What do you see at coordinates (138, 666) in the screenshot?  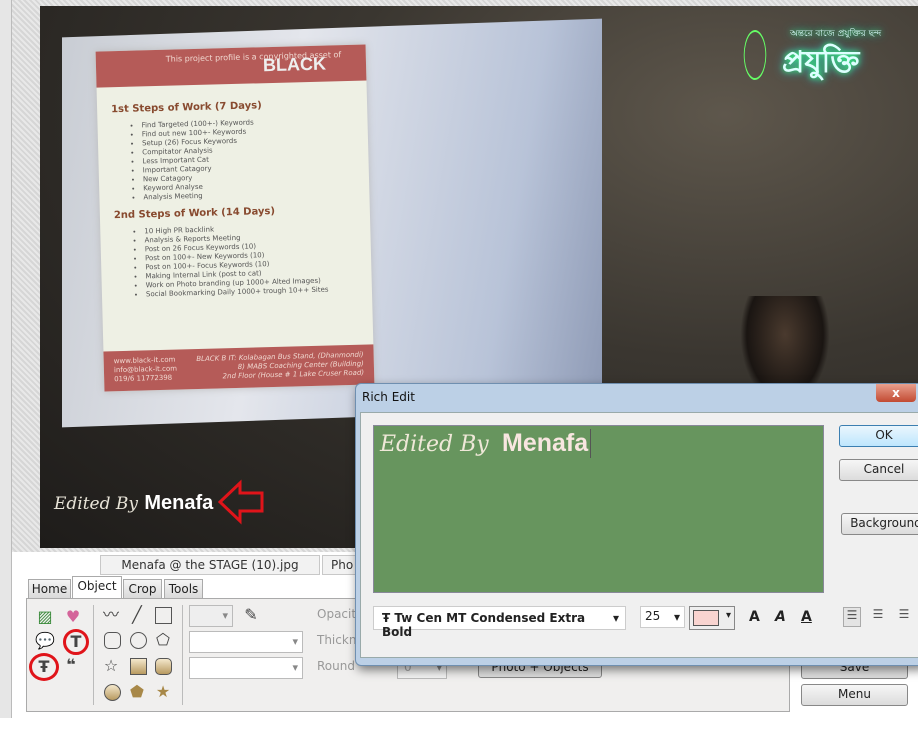 I see `filled-rect-icon` at bounding box center [138, 666].